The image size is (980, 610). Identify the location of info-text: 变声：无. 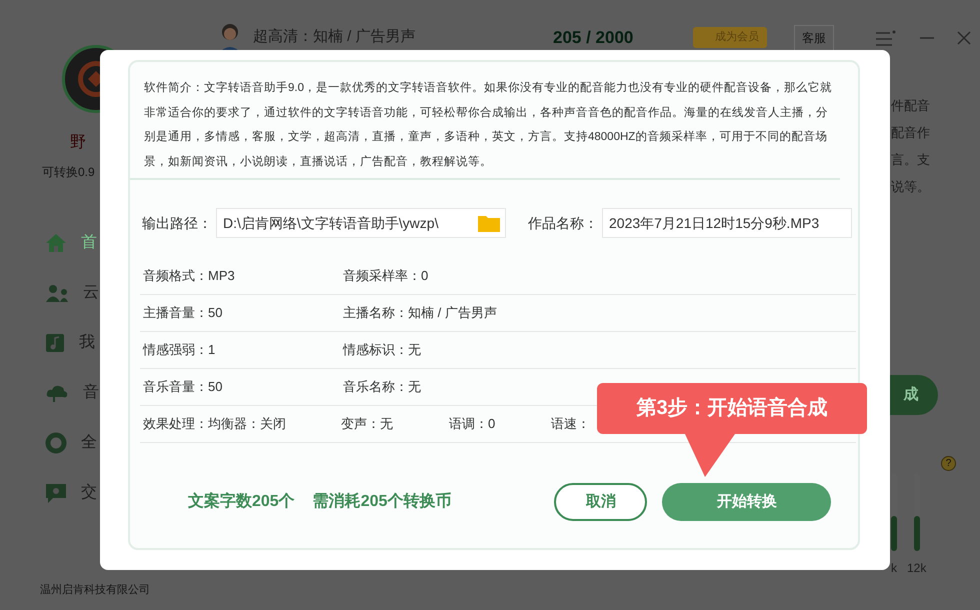
(367, 424).